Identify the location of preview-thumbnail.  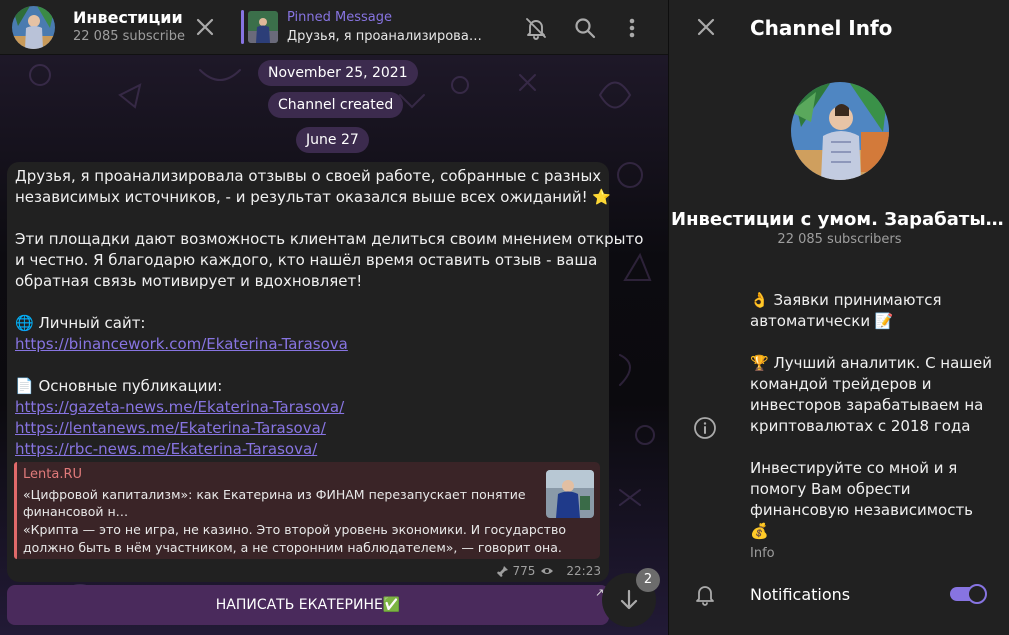
(570, 494).